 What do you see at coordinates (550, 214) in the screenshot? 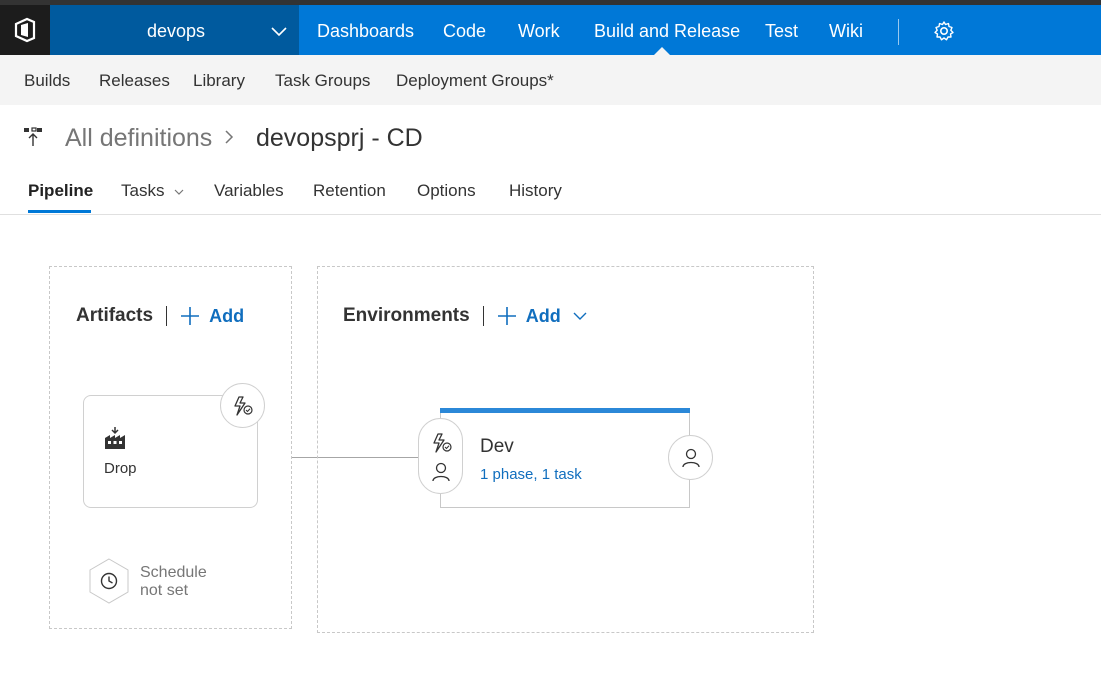
I see `tabs-divider` at bounding box center [550, 214].